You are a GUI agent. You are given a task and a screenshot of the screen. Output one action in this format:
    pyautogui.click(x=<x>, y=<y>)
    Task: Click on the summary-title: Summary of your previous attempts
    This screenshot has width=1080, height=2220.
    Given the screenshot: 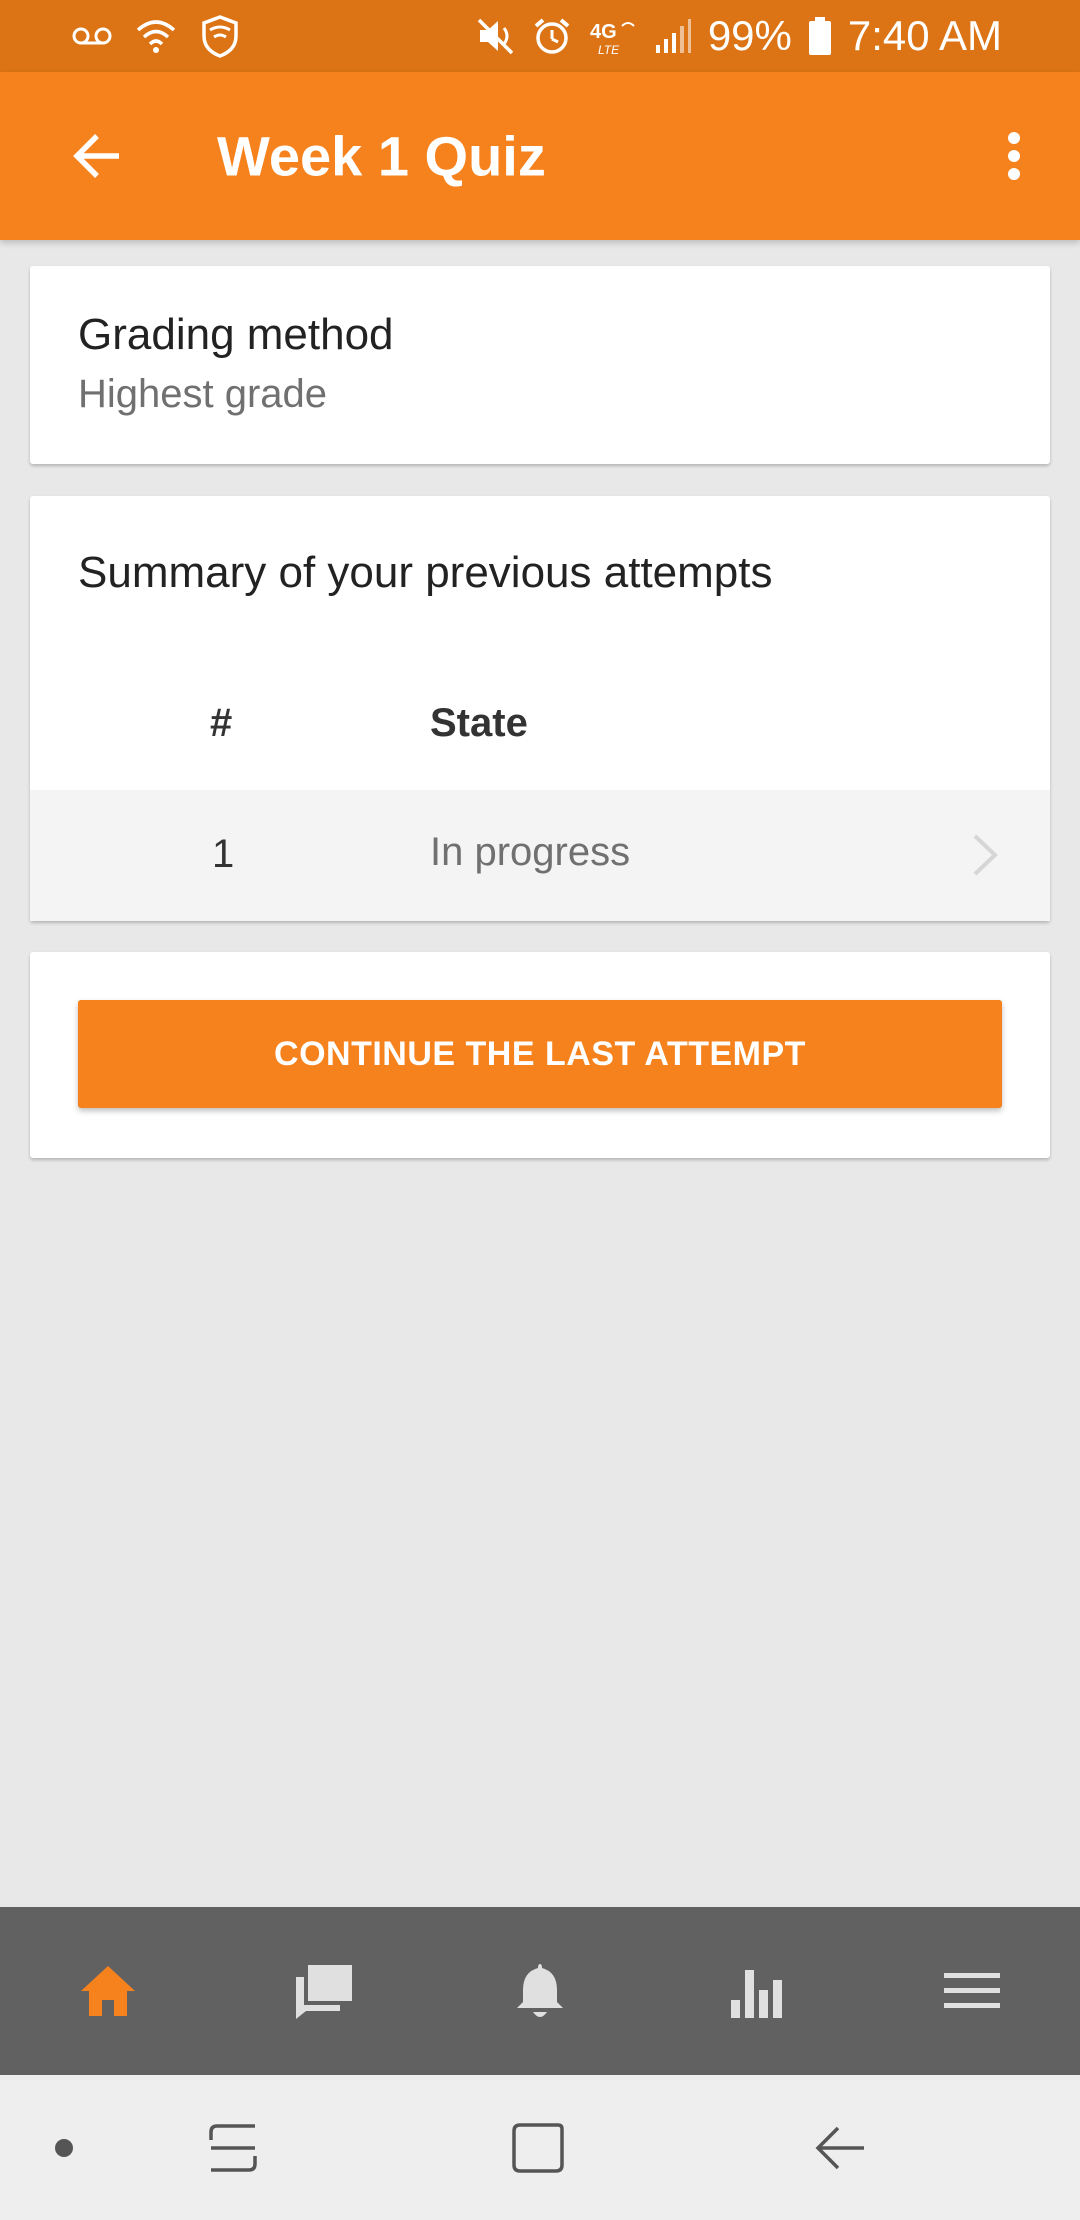 What is the action you would take?
    pyautogui.click(x=425, y=572)
    